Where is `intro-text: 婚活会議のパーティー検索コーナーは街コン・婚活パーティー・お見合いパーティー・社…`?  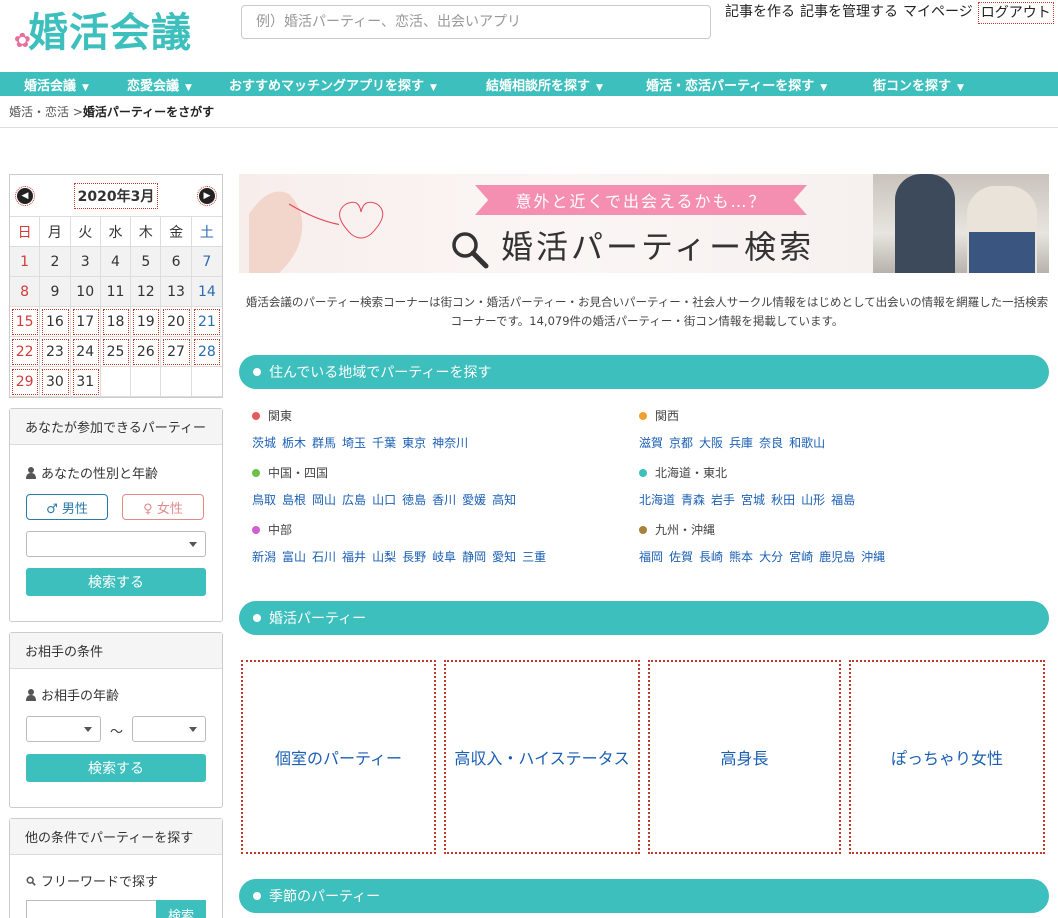
intro-text: 婚活会議のパーティー検索コーナーは街コン・婚活パーティー・お見合いパーティー・社… is located at coordinates (647, 311).